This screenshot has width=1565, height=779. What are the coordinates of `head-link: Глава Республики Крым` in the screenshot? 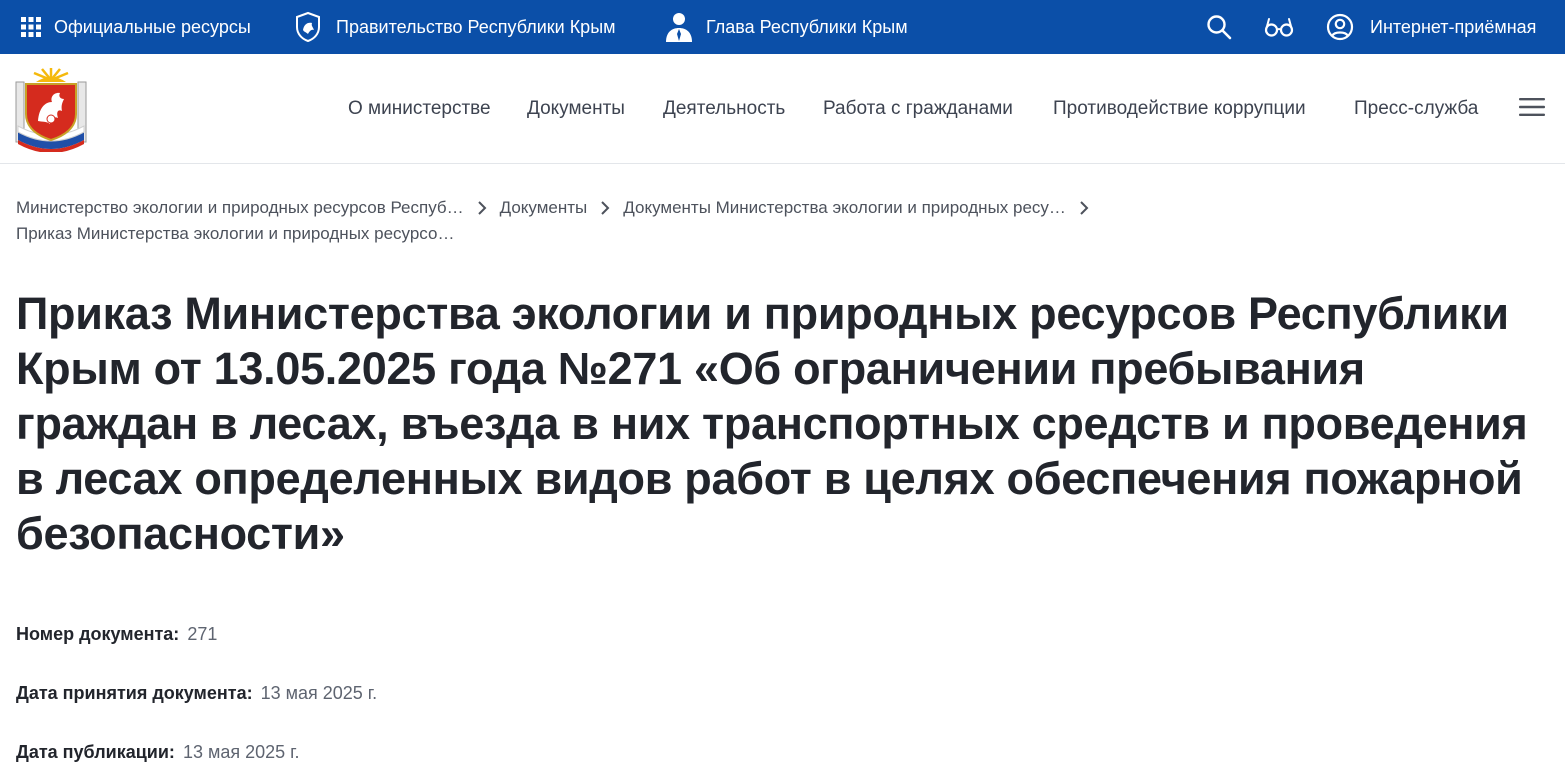 It's located at (786, 27).